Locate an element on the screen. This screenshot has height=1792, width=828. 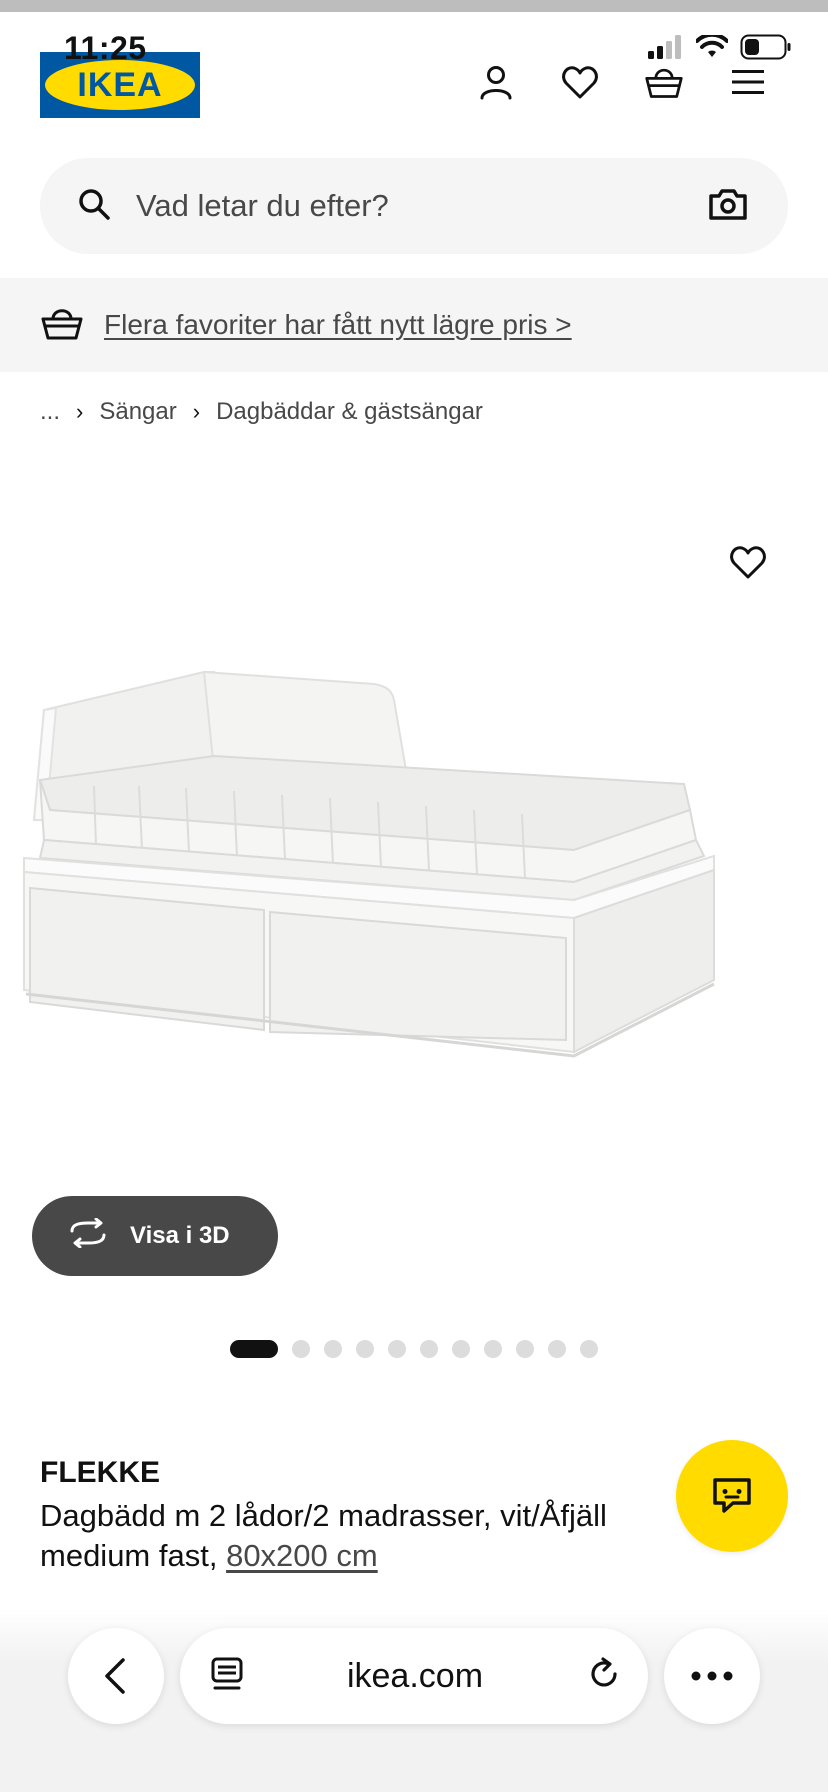
header-icons is located at coordinates (622, 82).